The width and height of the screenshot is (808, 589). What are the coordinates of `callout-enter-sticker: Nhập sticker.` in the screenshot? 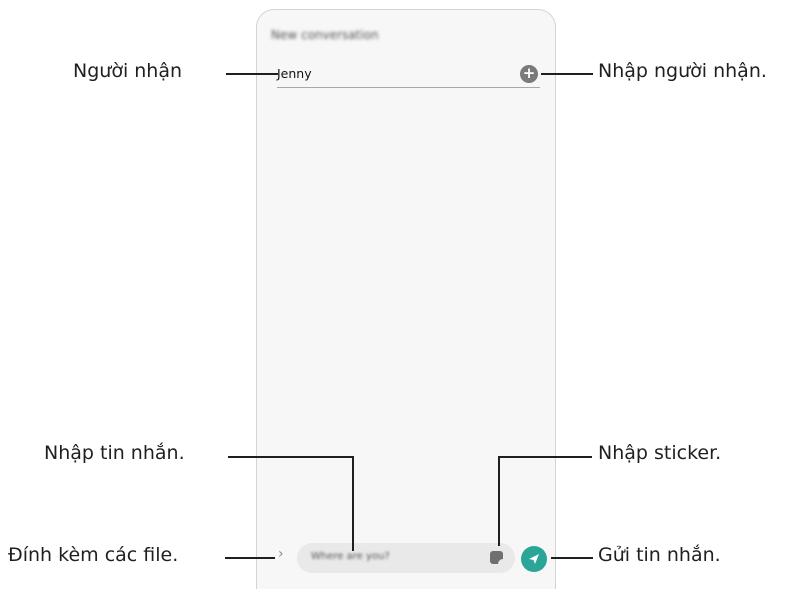 It's located at (660, 453).